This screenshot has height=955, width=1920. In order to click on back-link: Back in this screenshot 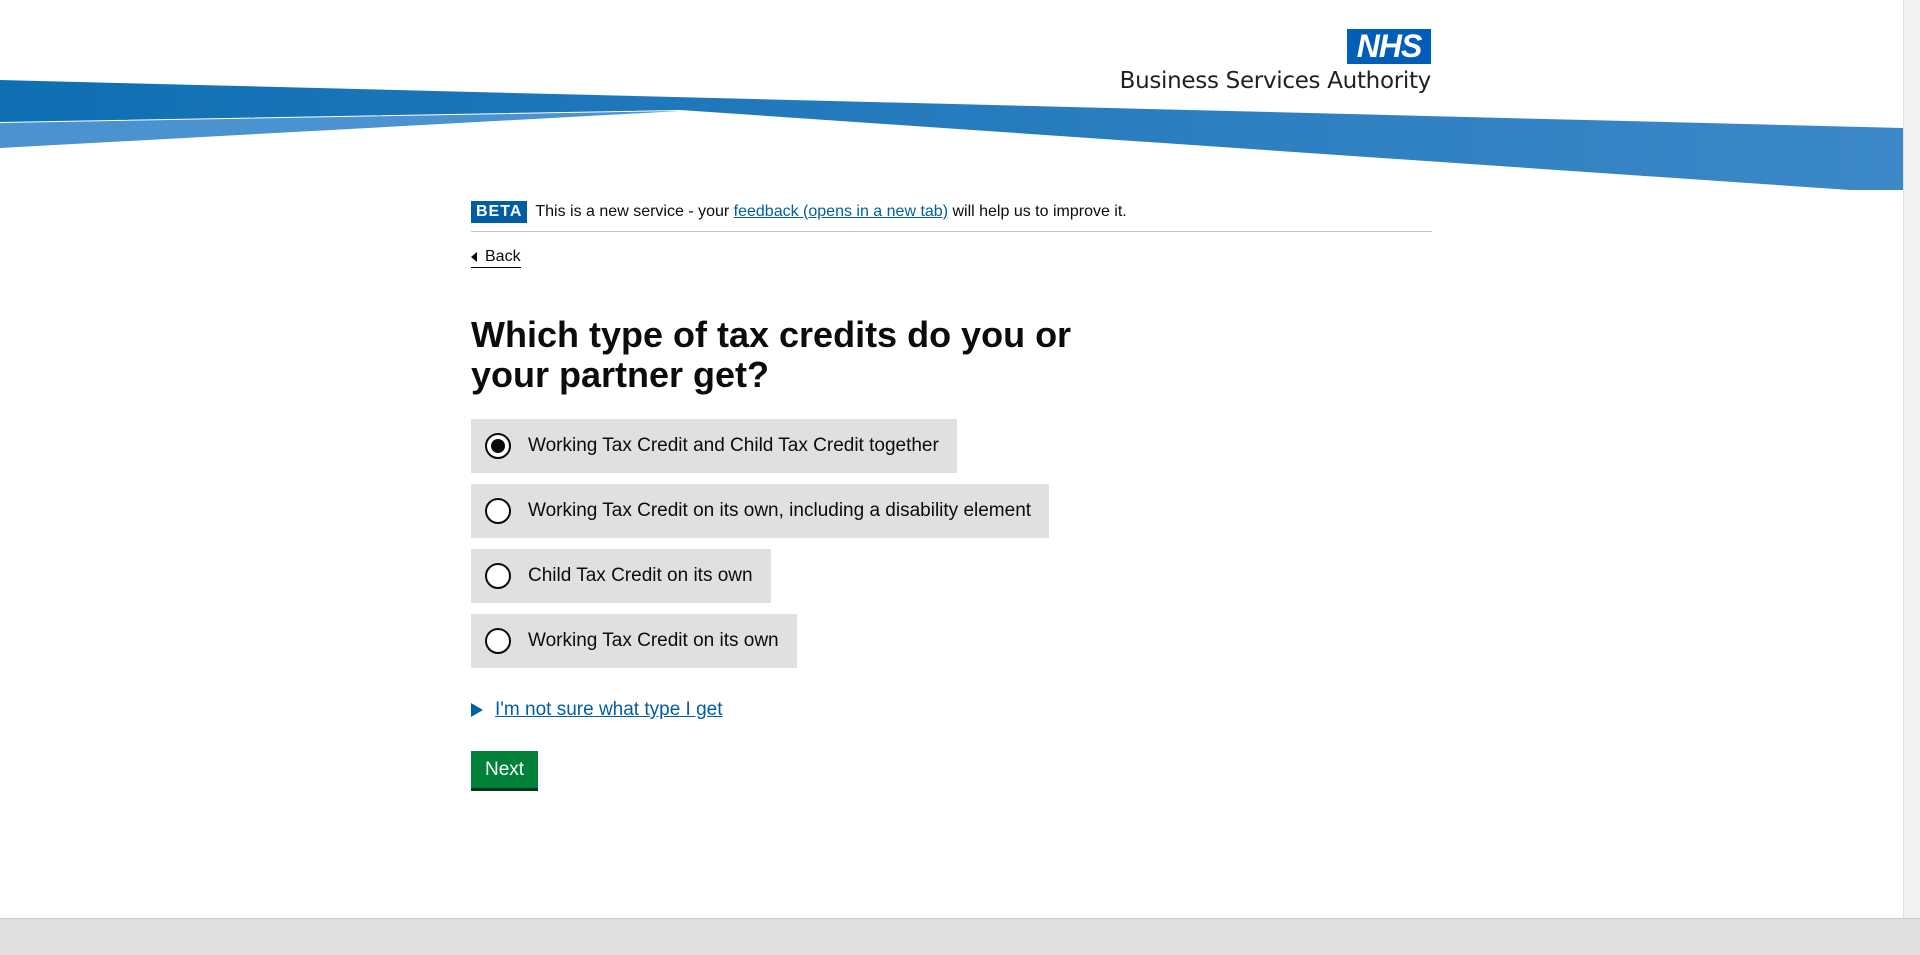, I will do `click(496, 257)`.